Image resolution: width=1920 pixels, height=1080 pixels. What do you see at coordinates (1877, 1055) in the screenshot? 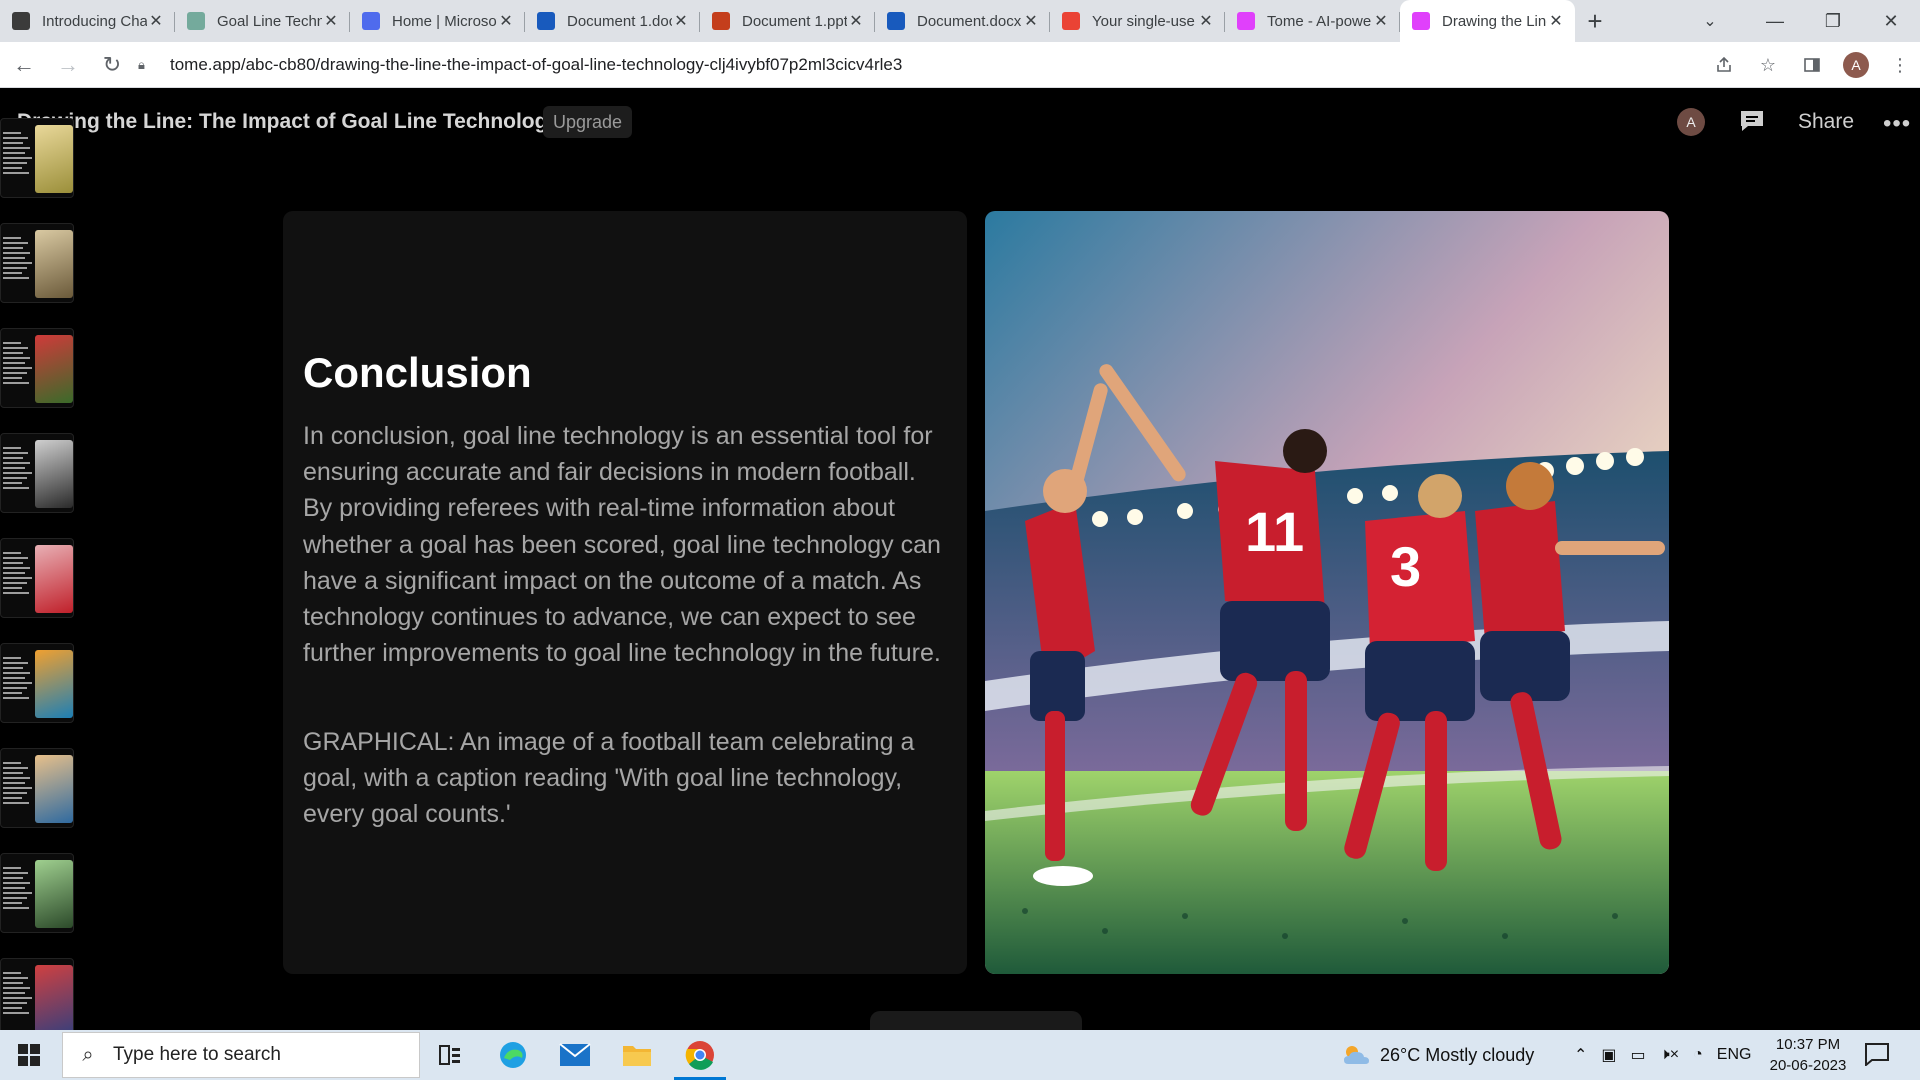
I see `notification-center-icon` at bounding box center [1877, 1055].